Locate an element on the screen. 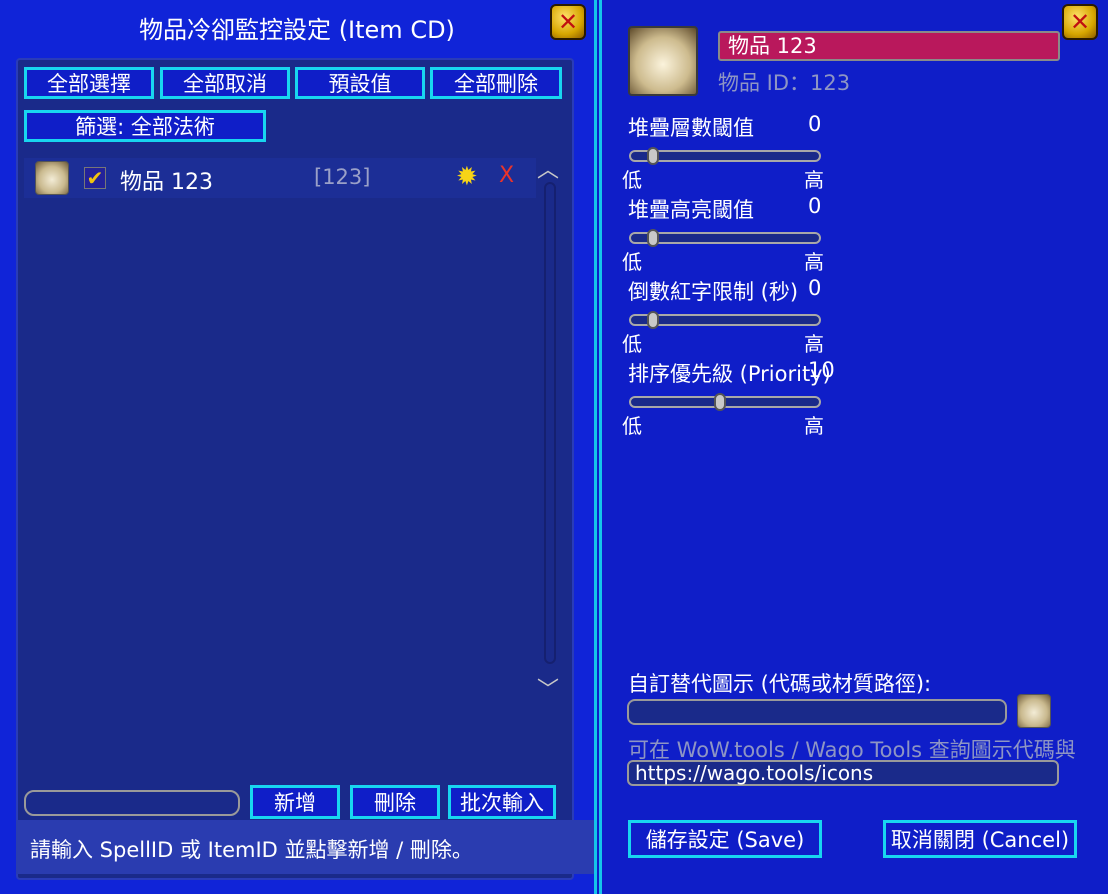  delete-all-button: 全部刪除 is located at coordinates (496, 83).